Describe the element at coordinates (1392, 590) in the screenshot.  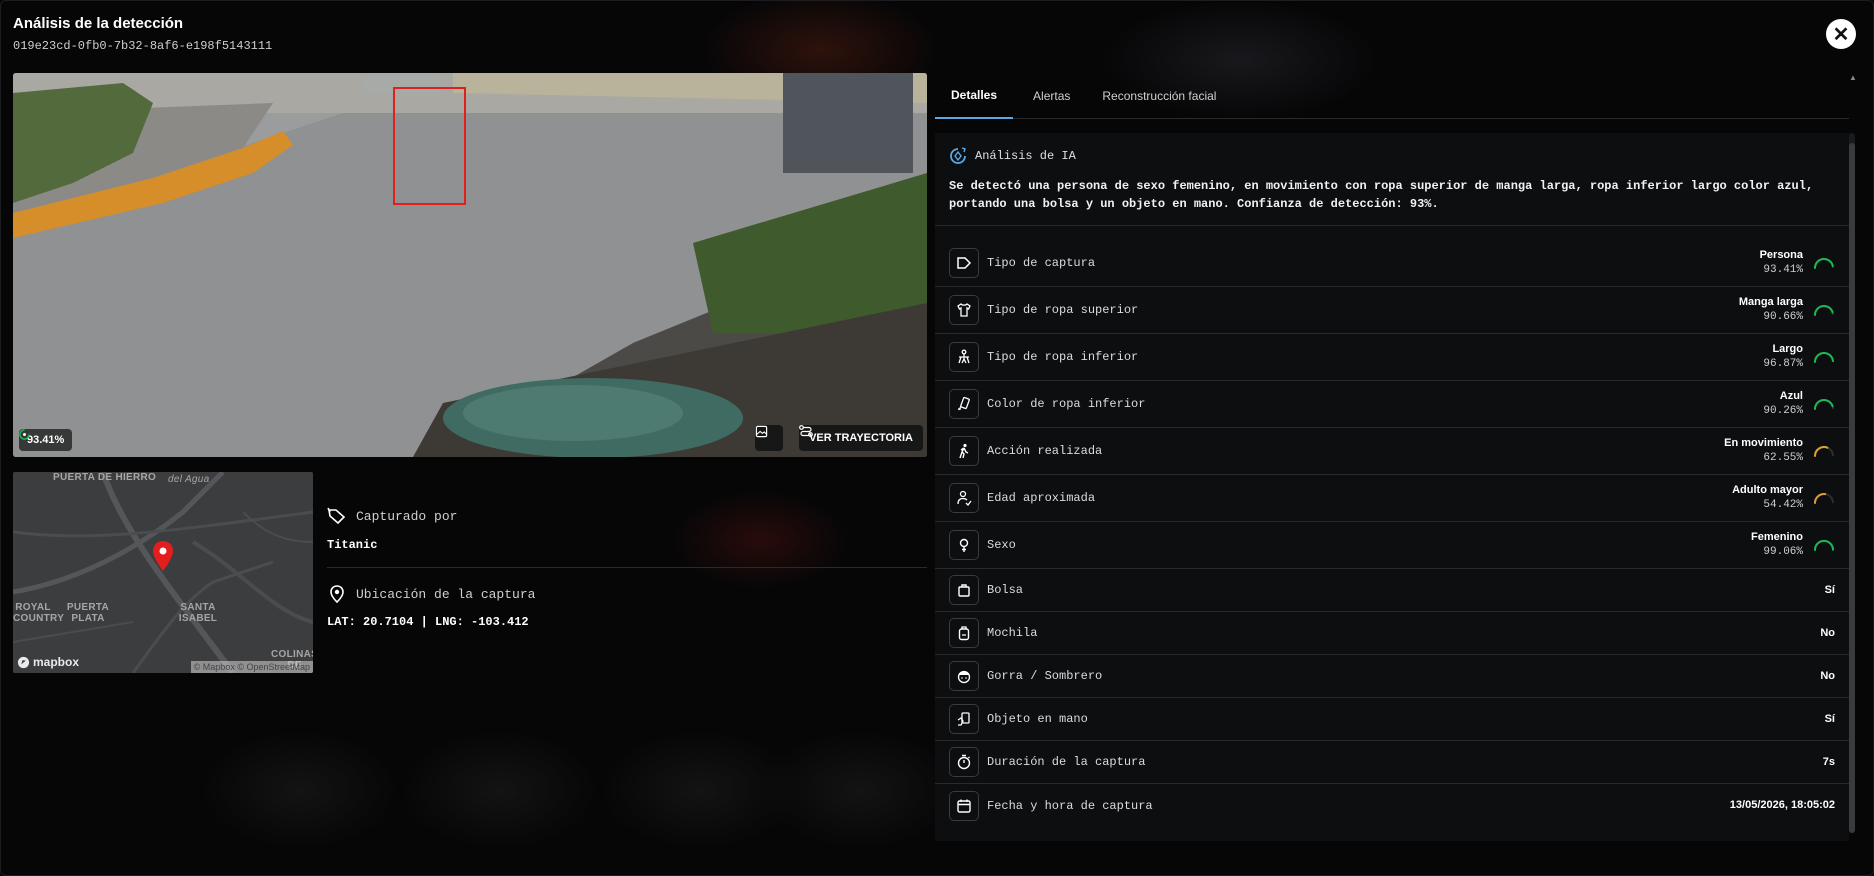
I see `attribute-row: Bolsa Sí` at that location.